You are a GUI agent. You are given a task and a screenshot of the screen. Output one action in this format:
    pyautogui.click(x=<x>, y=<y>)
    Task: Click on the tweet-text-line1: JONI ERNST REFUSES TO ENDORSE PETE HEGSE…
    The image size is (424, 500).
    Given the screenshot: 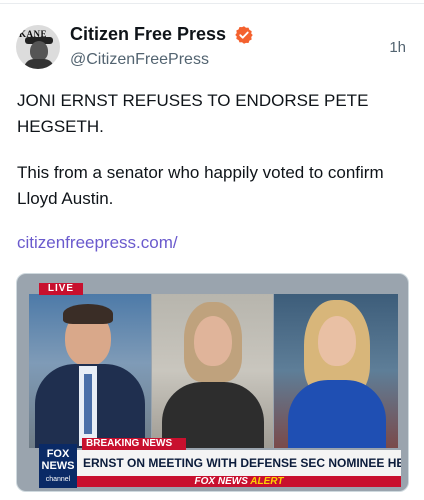 What is the action you would take?
    pyautogui.click(x=193, y=113)
    